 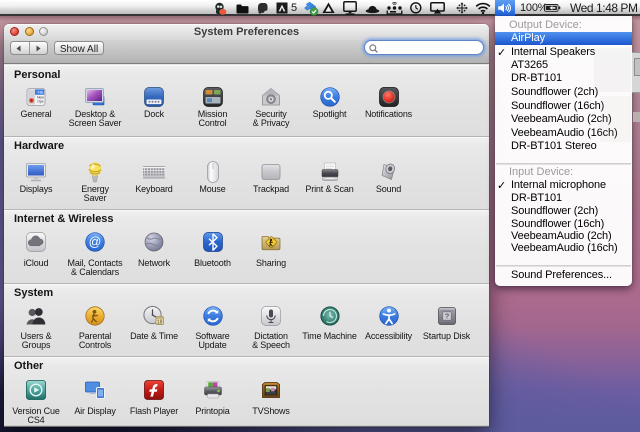 What do you see at coordinates (41, 92) in the screenshot?
I see `svg-text: File` at bounding box center [41, 92].